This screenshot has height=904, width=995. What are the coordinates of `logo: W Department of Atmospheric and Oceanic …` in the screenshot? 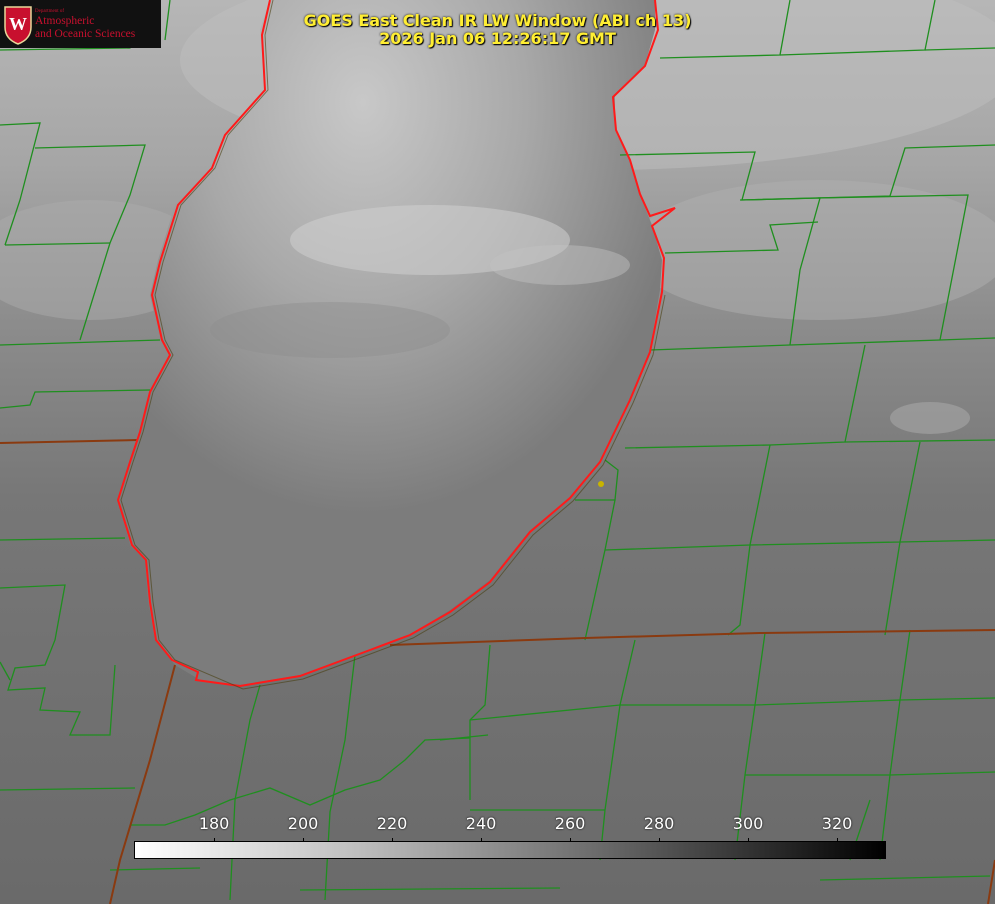 It's located at (80, 24).